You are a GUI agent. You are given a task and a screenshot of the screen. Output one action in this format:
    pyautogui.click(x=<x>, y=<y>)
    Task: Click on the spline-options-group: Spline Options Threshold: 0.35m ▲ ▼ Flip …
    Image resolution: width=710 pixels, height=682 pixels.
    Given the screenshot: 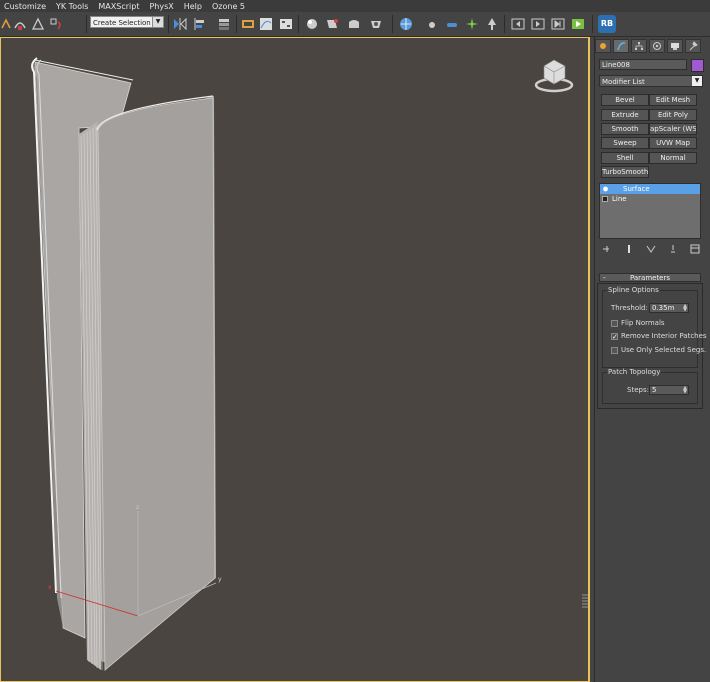 What is the action you would take?
    pyautogui.click(x=654, y=327)
    